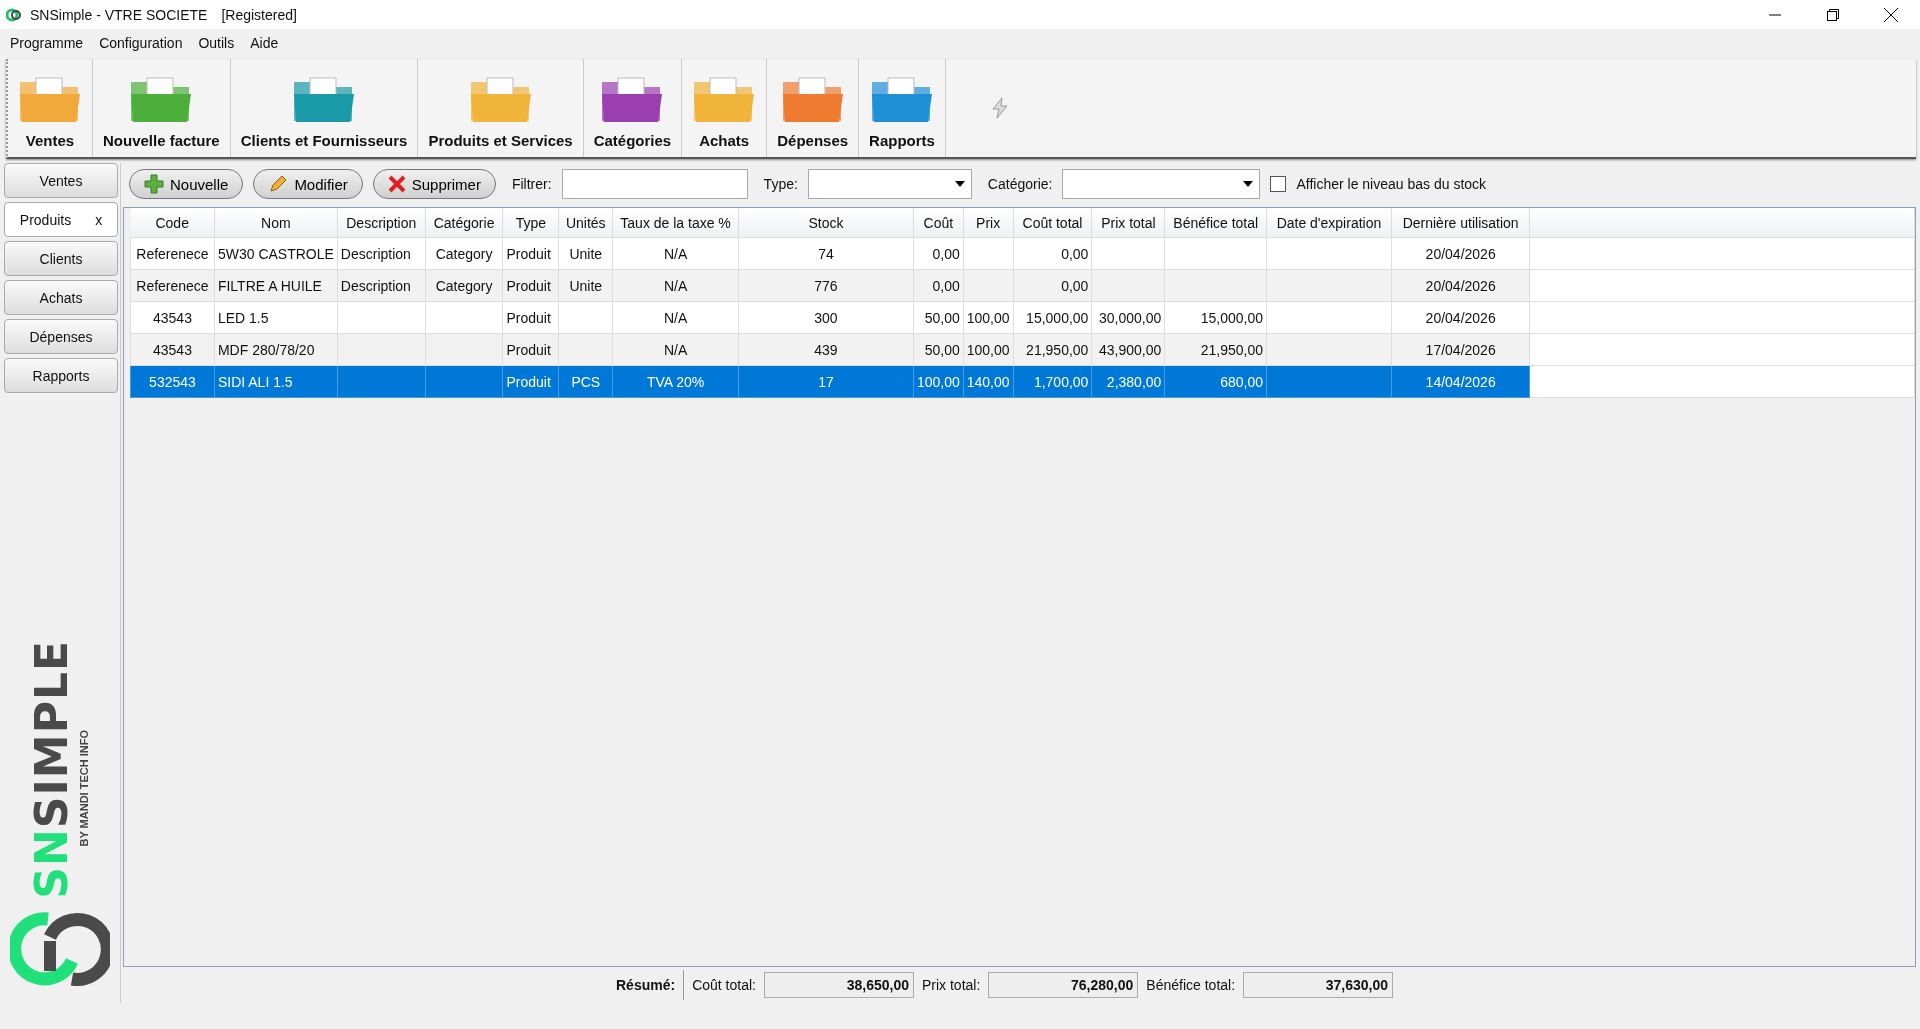  I want to click on column-header: Dernière utilisation, so click(1460, 223).